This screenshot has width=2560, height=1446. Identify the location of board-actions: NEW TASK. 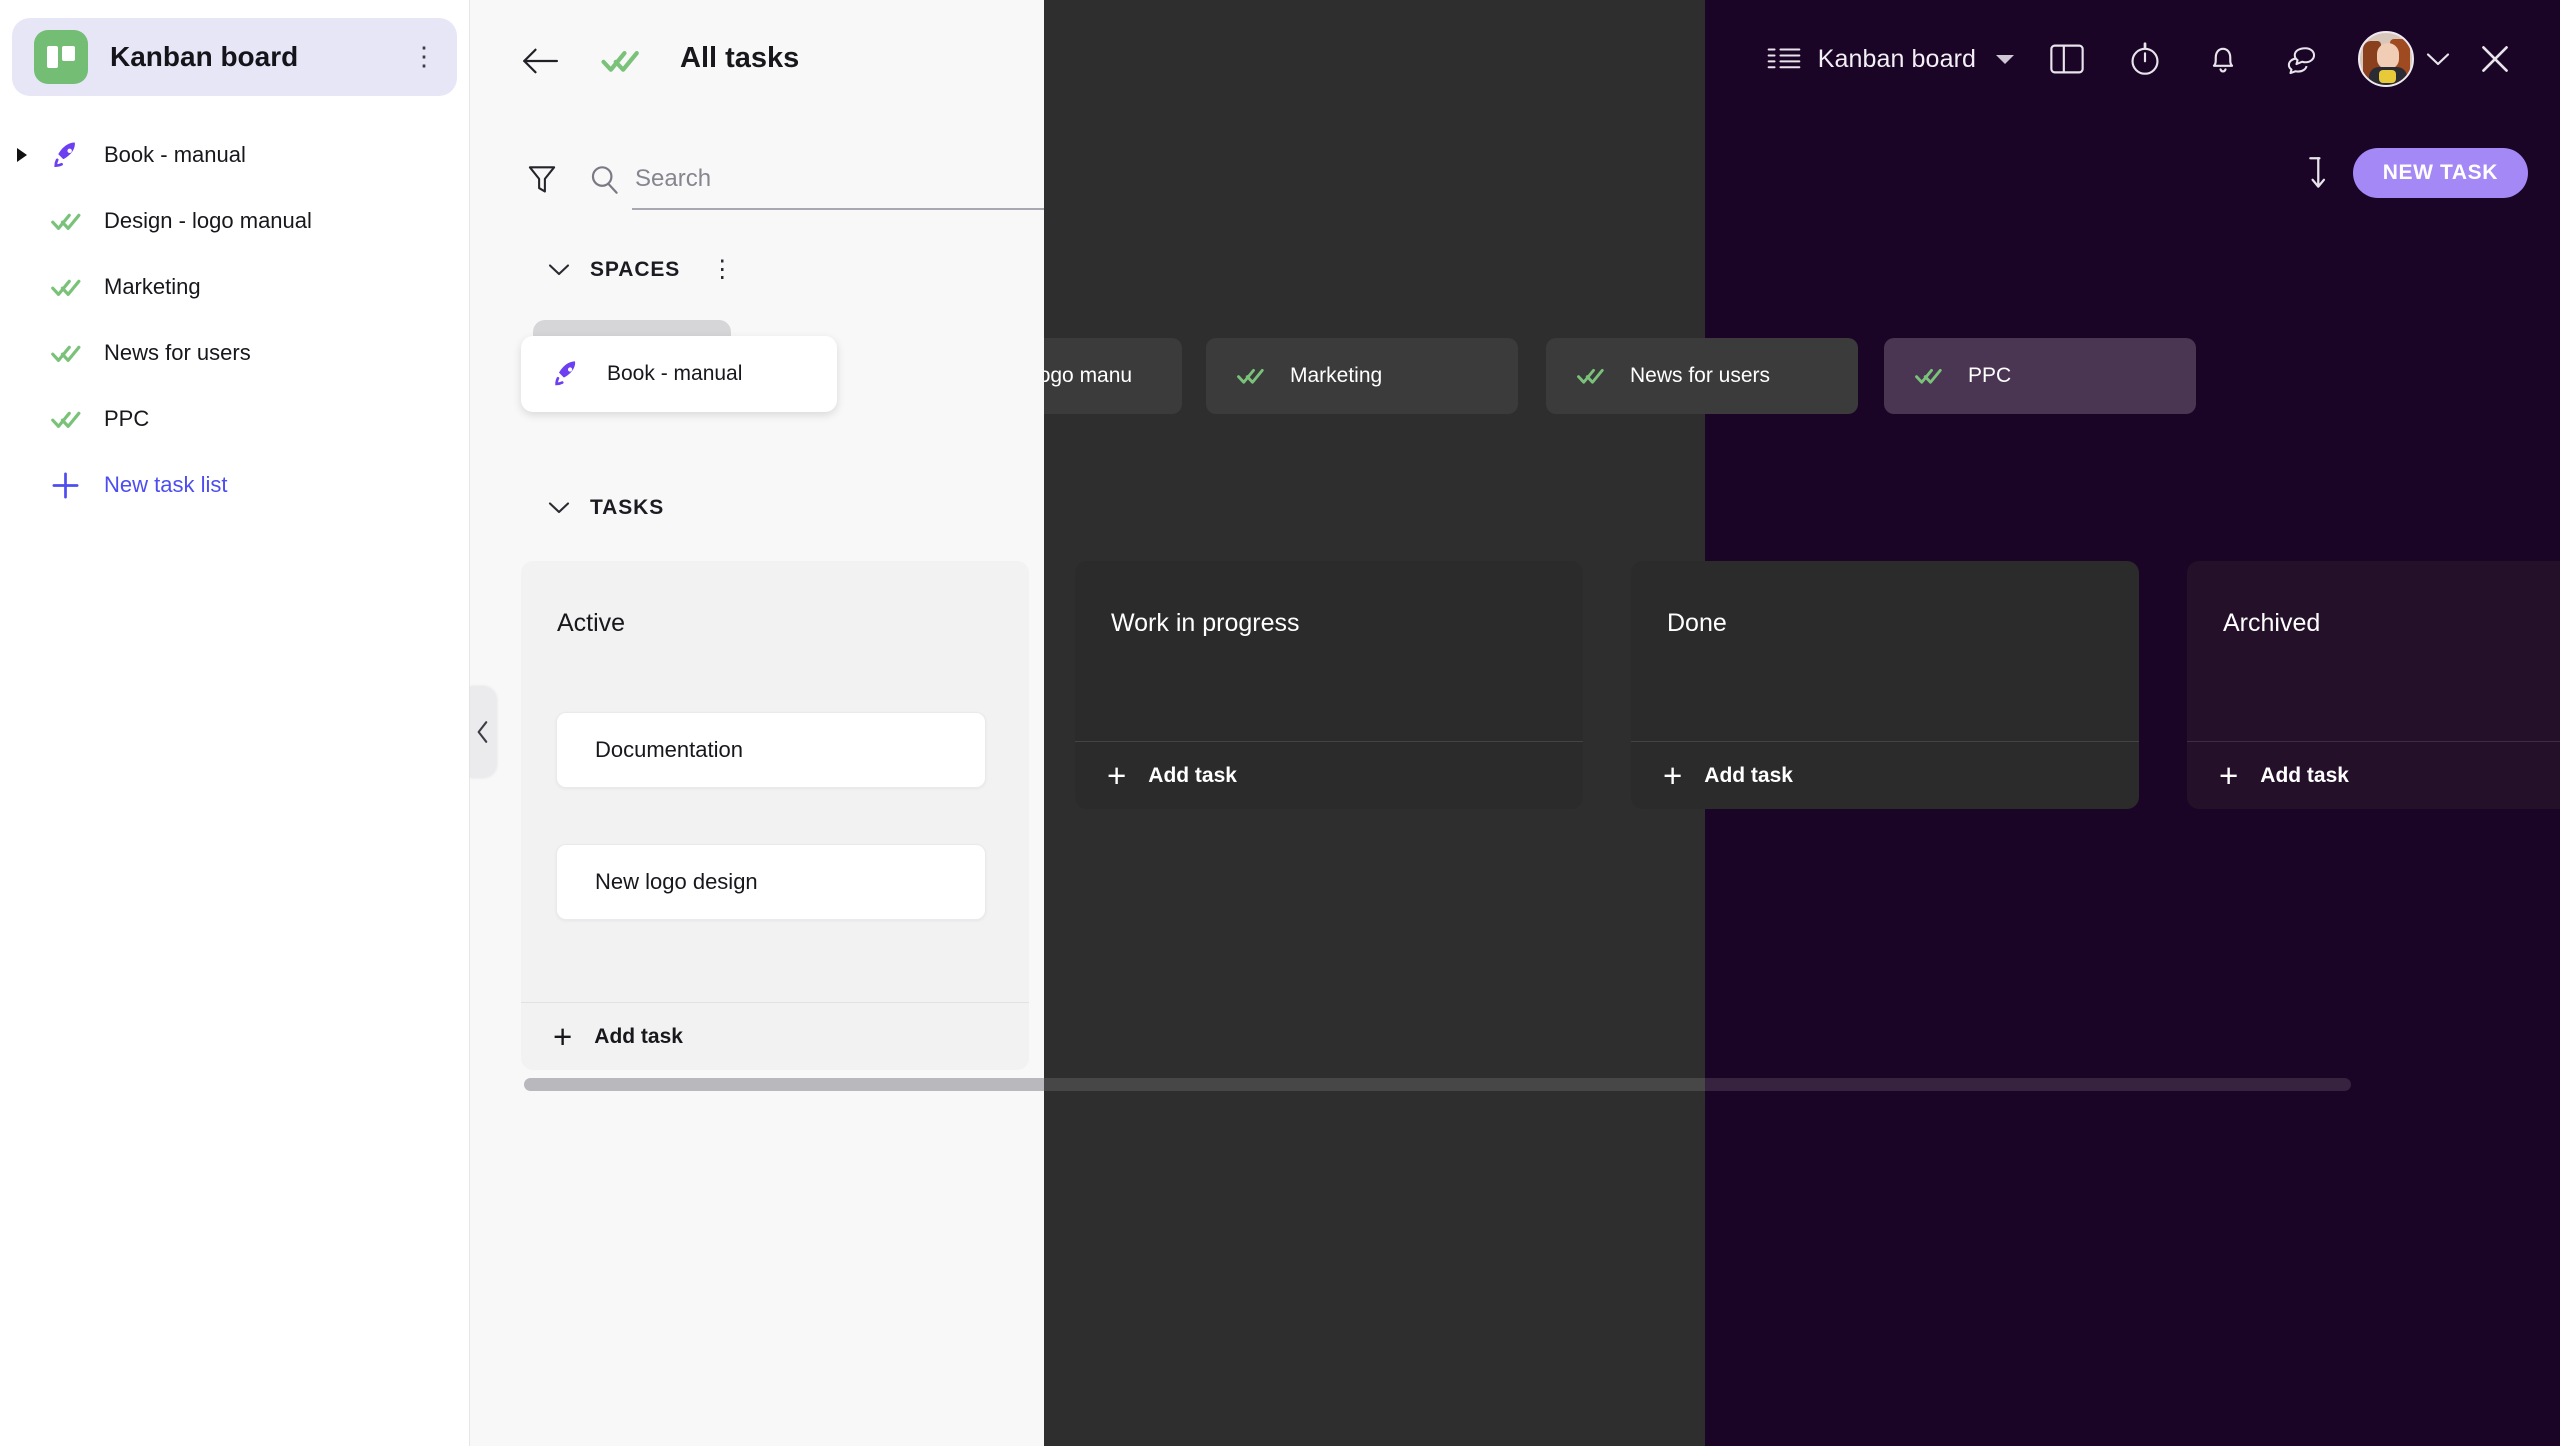
(2416, 173).